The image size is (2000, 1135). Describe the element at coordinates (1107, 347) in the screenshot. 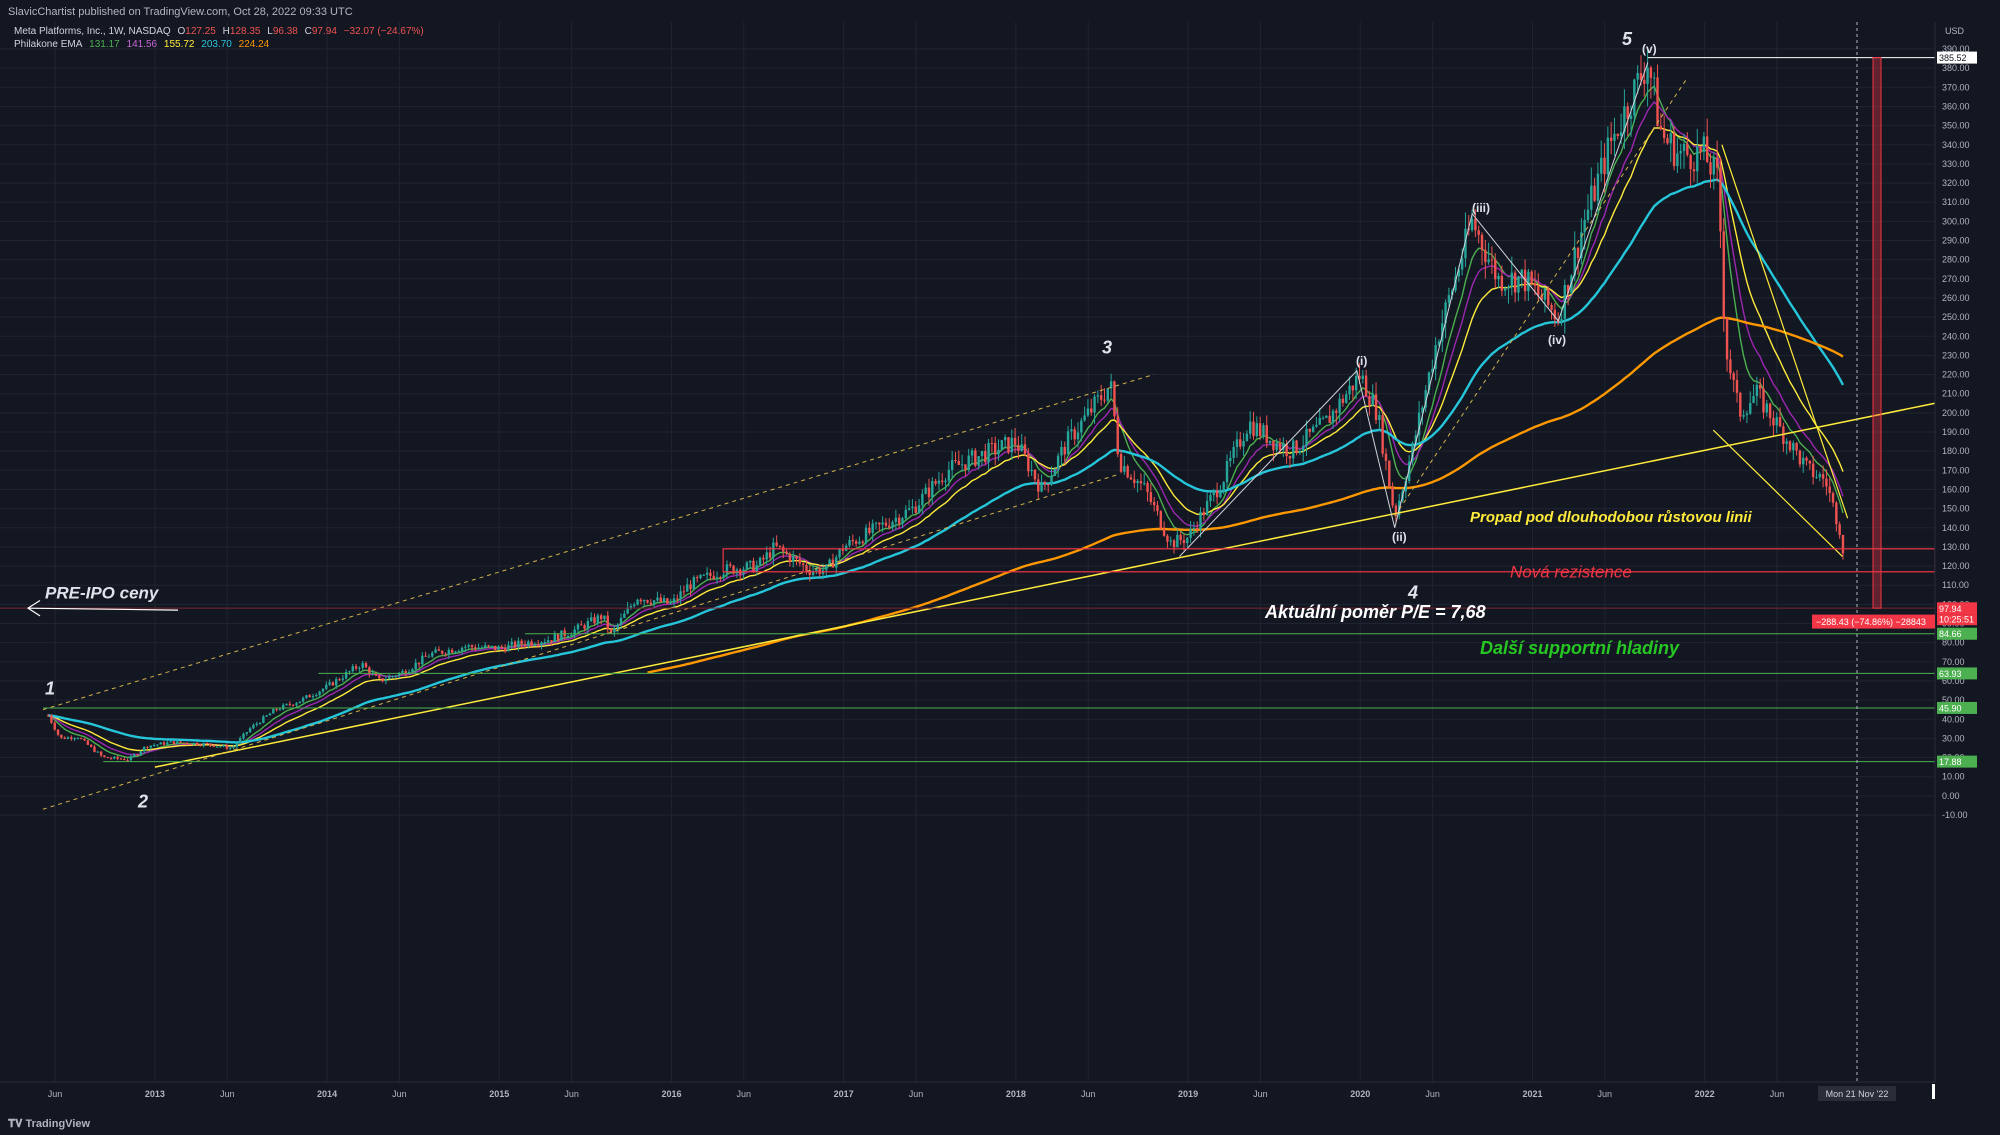

I see `wave-3-label: 3` at that location.